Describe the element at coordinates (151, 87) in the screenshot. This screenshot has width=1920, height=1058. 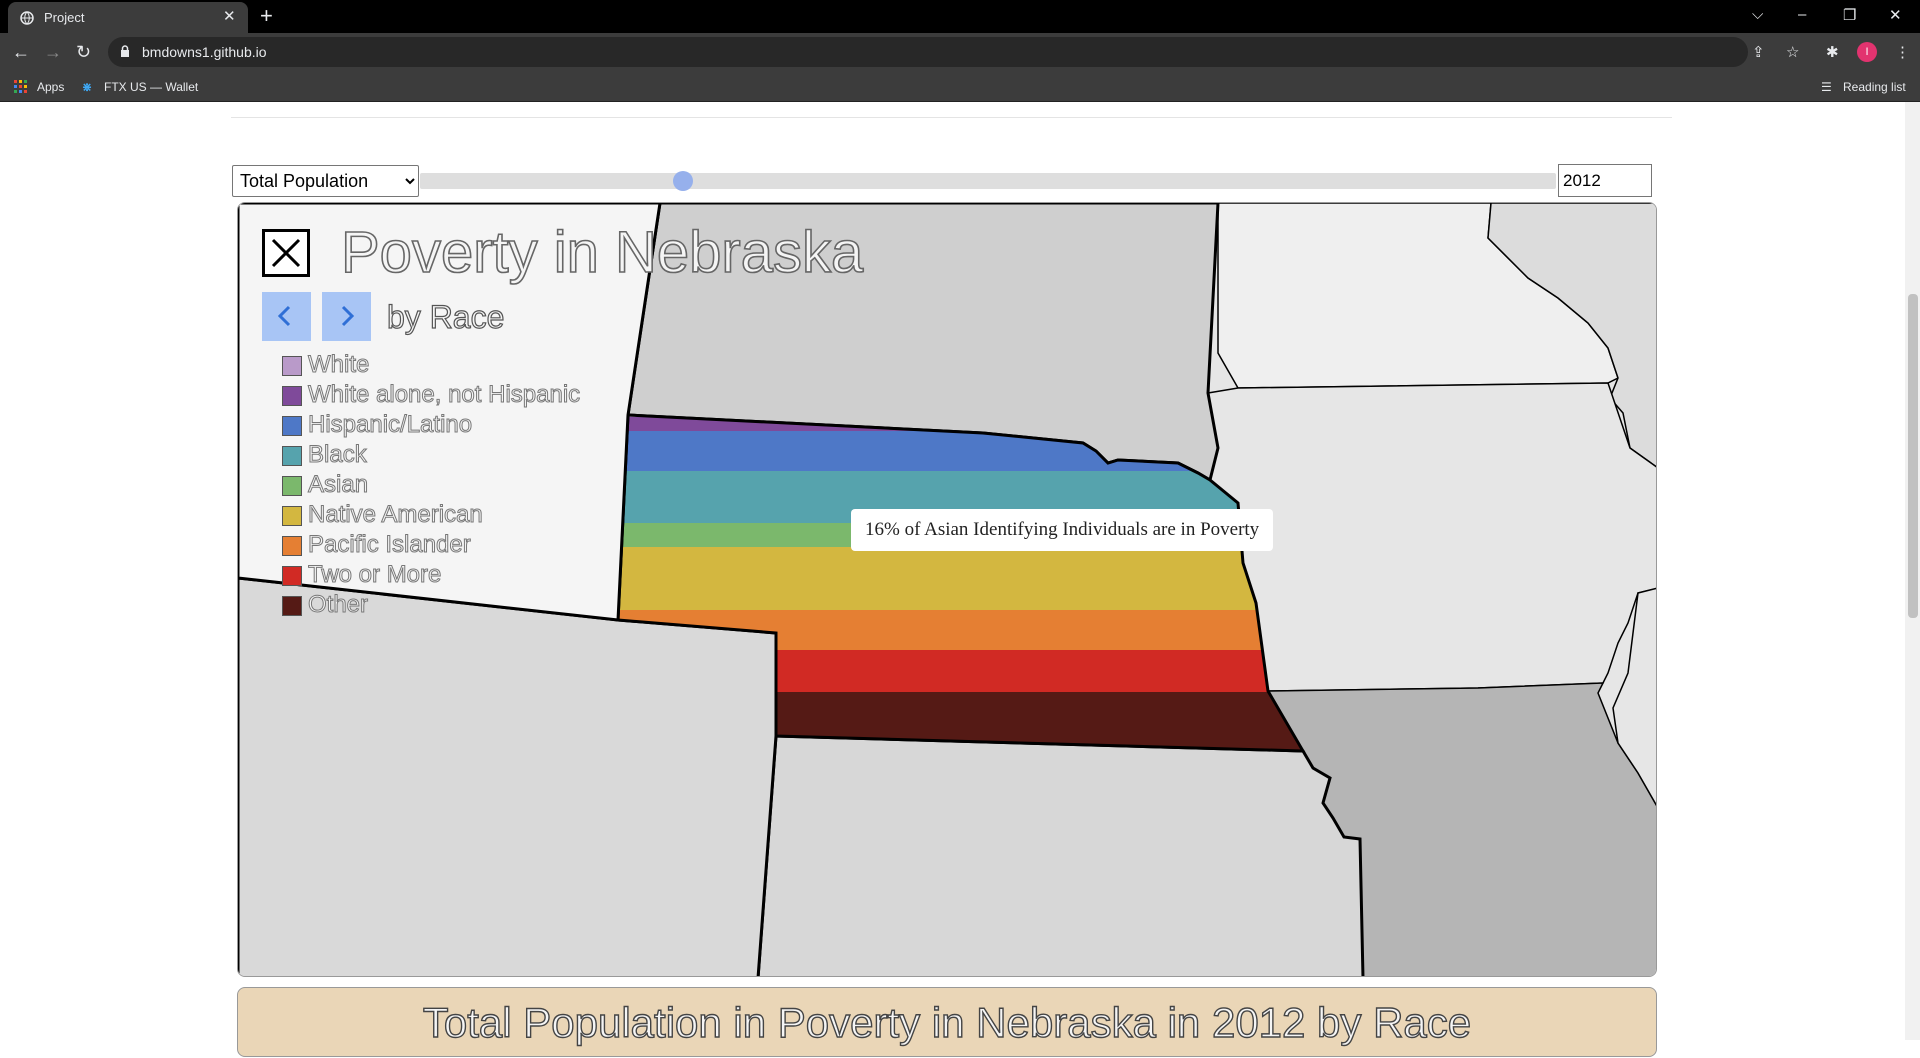
I see `bookmark-ftx-wallet: FTX US — Wallet` at that location.